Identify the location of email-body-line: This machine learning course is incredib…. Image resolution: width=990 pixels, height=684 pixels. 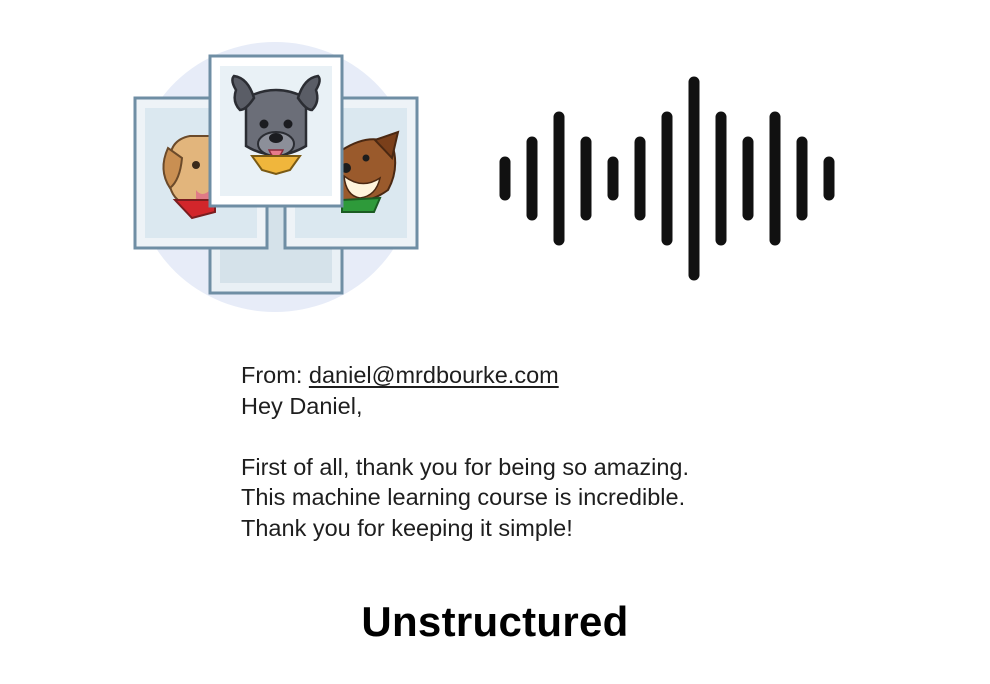
(463, 497).